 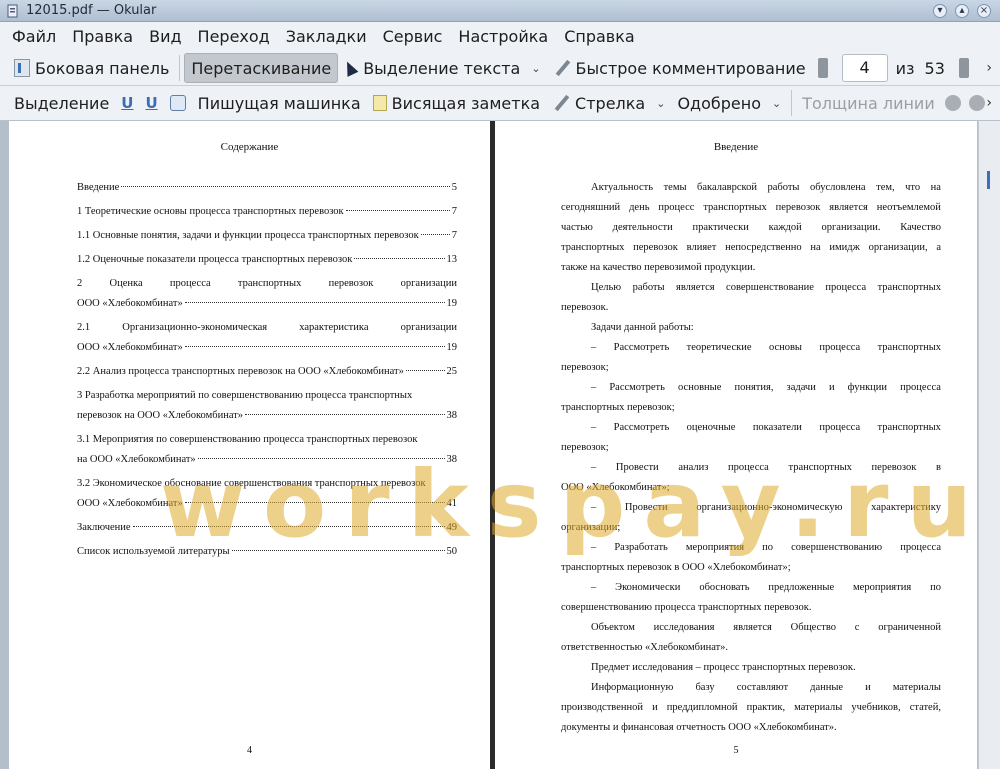 I want to click on highlight-label: Выделение, so click(x=62, y=103).